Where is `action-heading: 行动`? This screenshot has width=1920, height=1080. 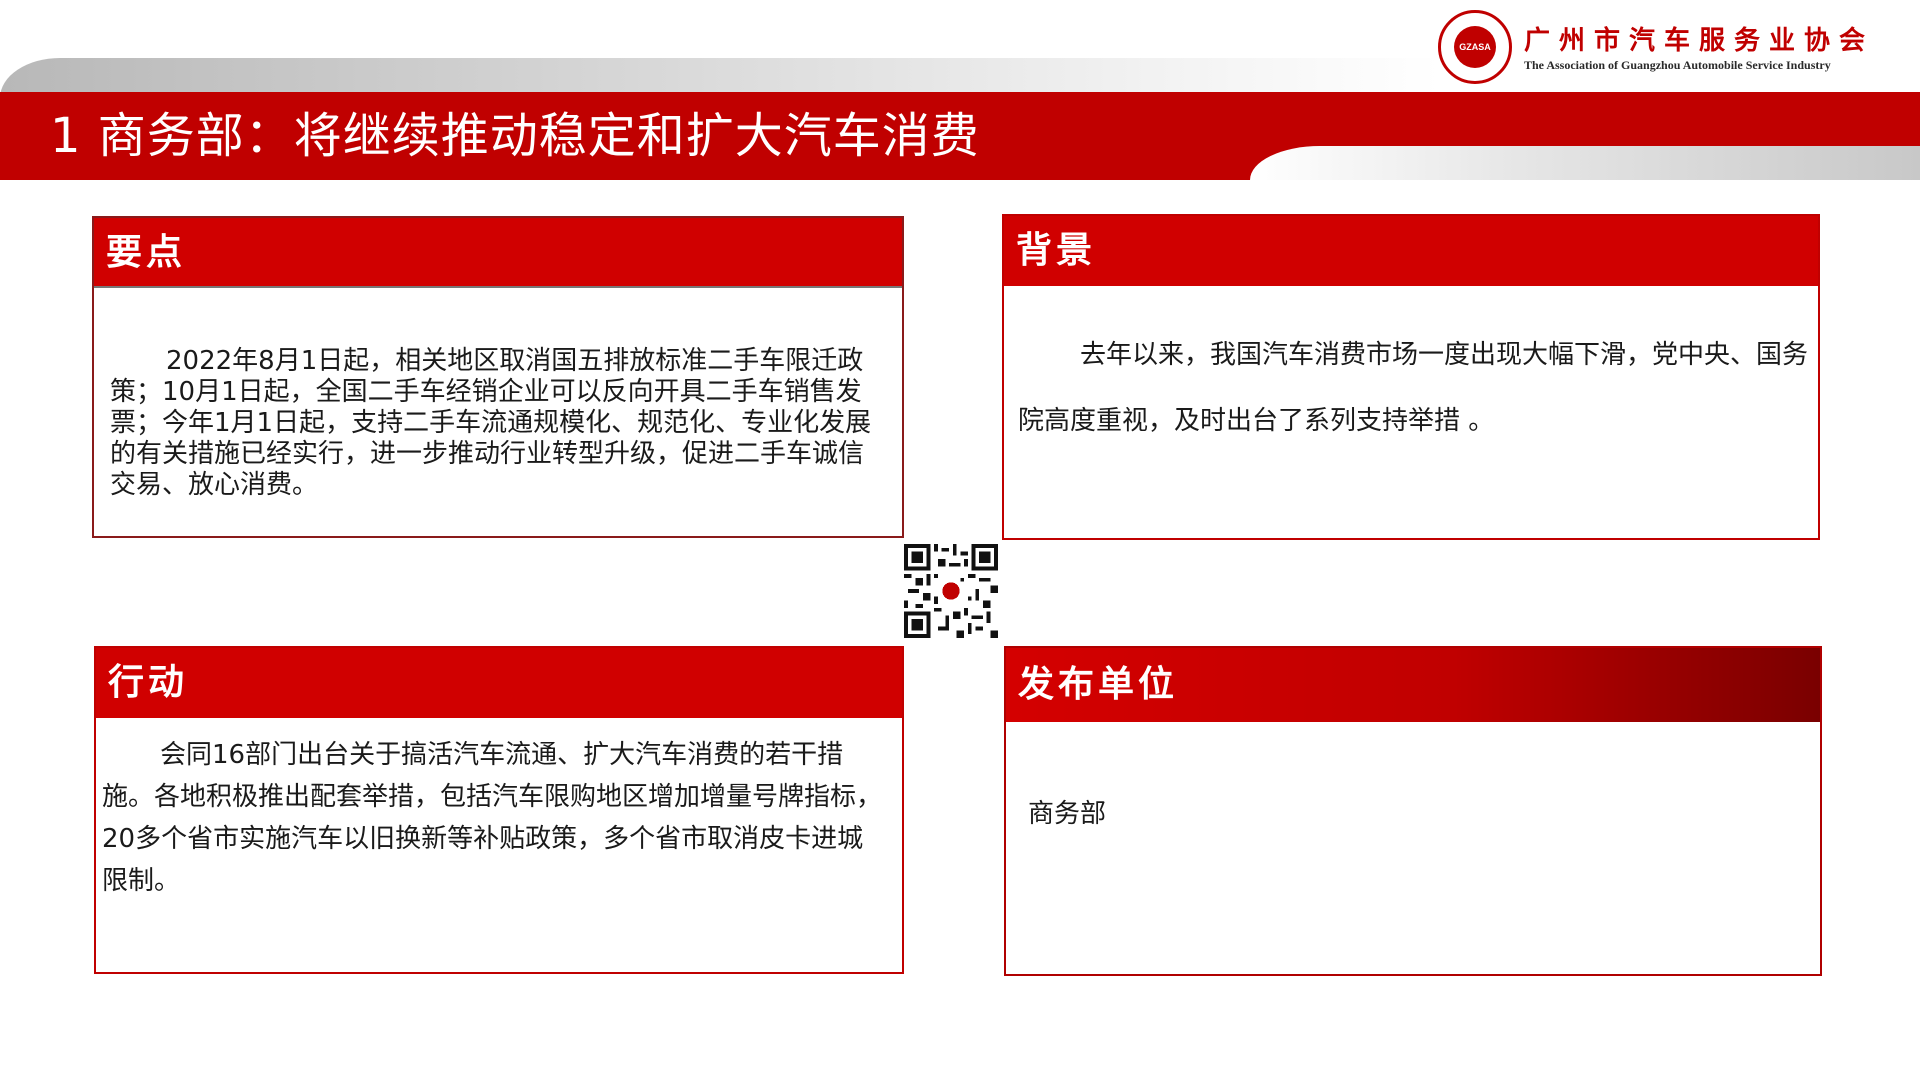 action-heading: 行动 is located at coordinates (499, 683).